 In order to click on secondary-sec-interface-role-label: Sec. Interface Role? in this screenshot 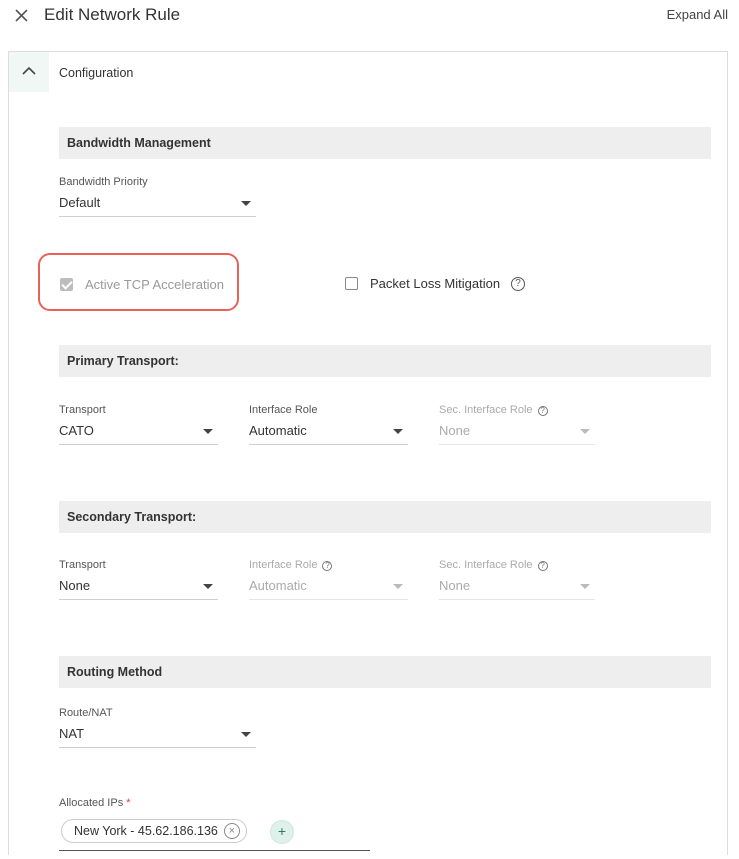, I will do `click(493, 565)`.